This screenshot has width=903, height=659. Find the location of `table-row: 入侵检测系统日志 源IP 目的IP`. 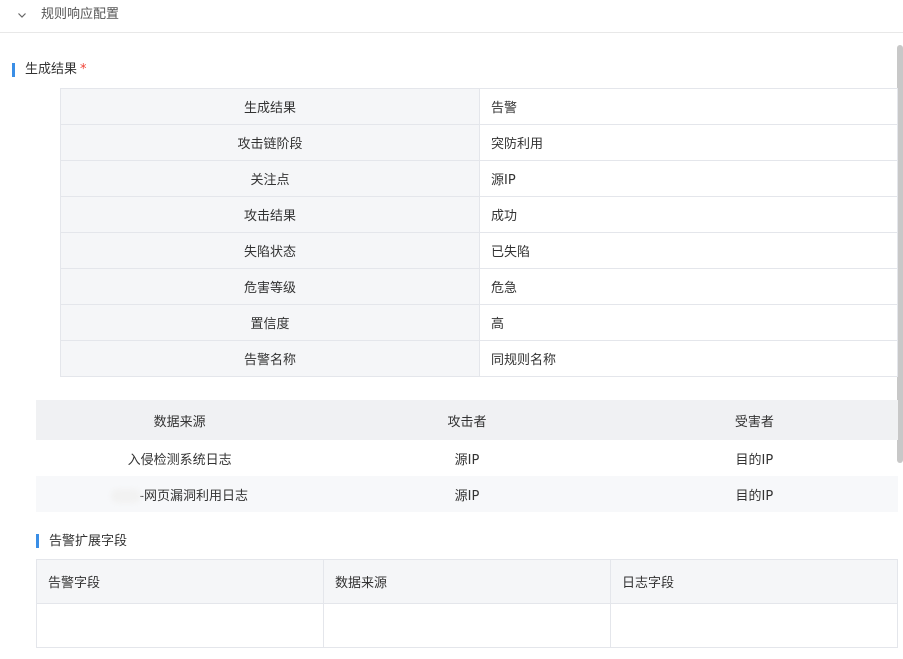

table-row: 入侵检测系统日志 源IP 目的IP is located at coordinates (467, 458).